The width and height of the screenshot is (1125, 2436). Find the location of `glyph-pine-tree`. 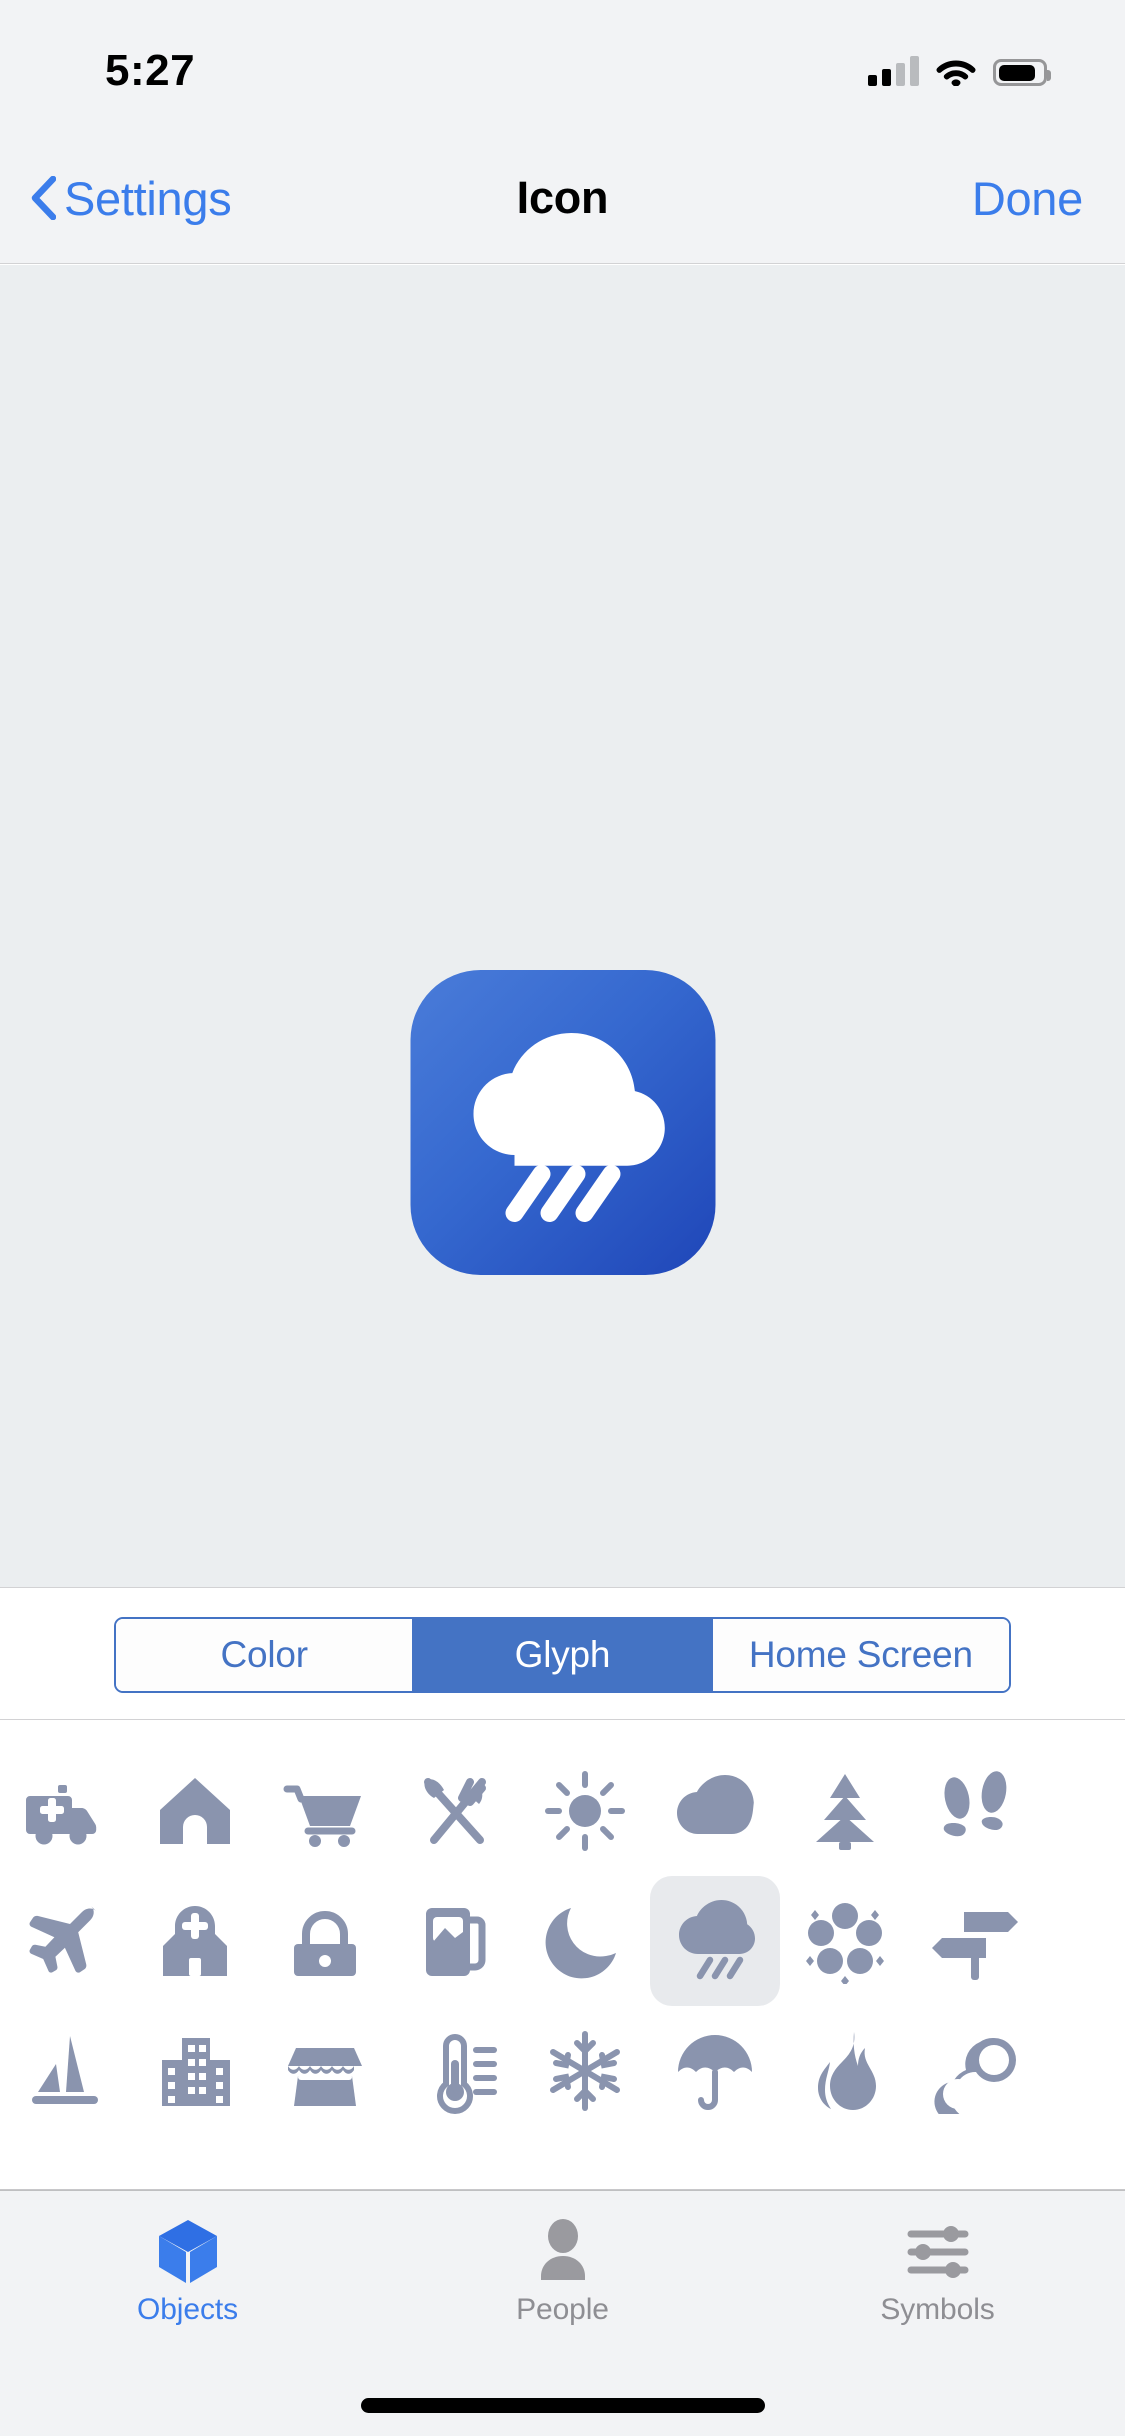

glyph-pine-tree is located at coordinates (845, 1811).